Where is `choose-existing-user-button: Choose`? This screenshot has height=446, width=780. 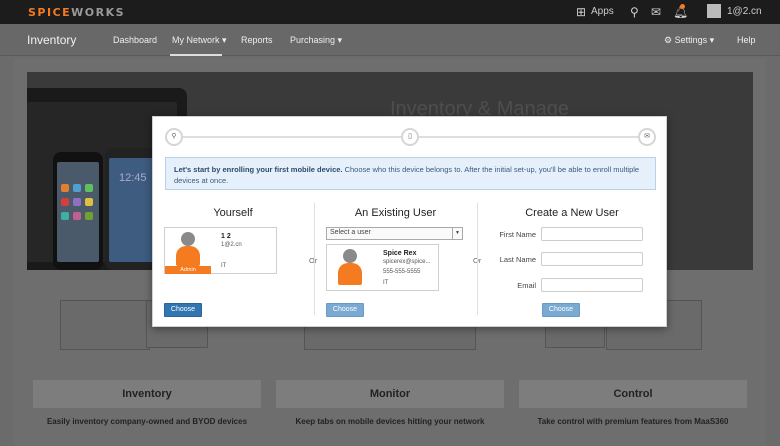
choose-existing-user-button: Choose is located at coordinates (345, 310).